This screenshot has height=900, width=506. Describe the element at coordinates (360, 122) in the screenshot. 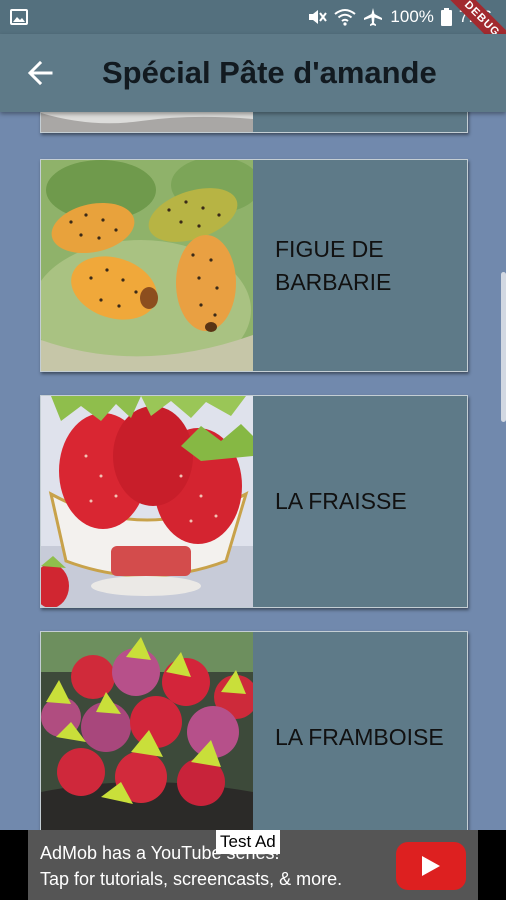

I see `item-label` at that location.